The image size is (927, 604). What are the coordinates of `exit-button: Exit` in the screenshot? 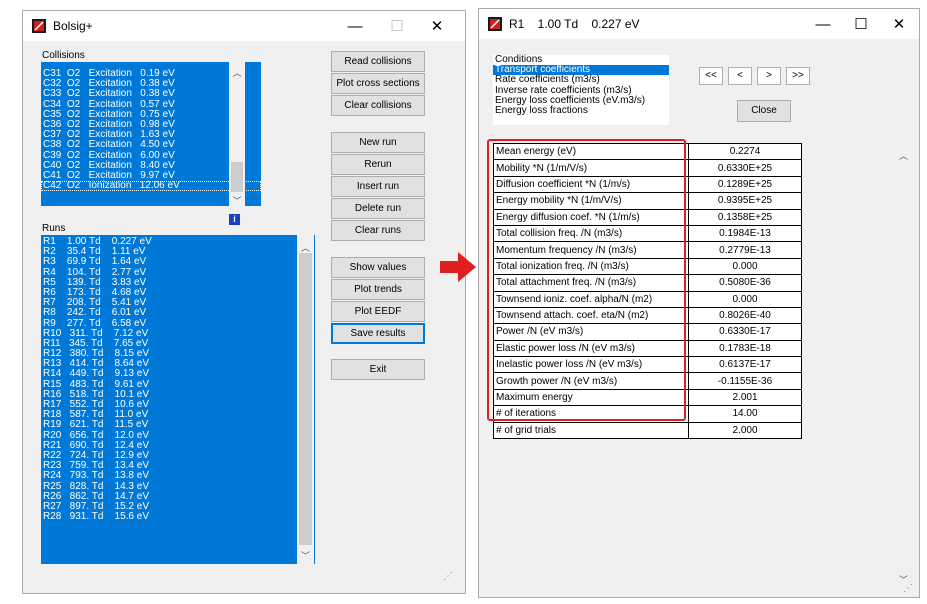 It's located at (378, 369).